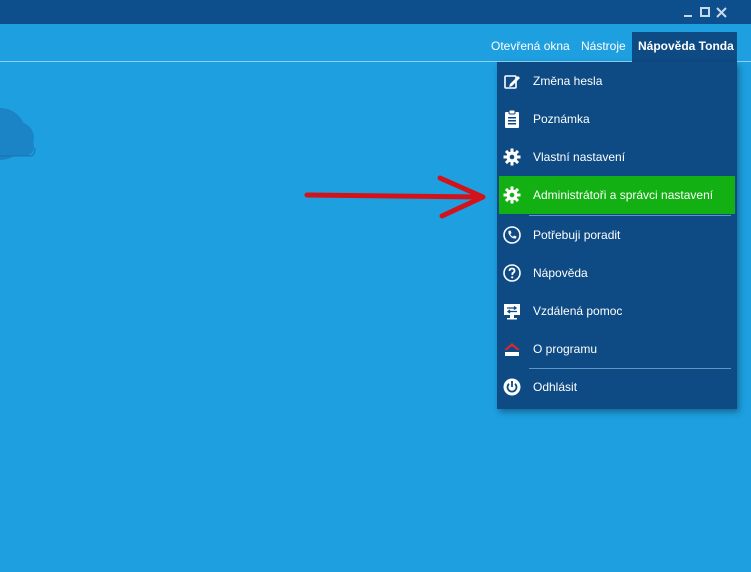 The height and width of the screenshot is (572, 751). What do you see at coordinates (568, 81) in the screenshot?
I see `menu-item-label: Změna hesla` at bounding box center [568, 81].